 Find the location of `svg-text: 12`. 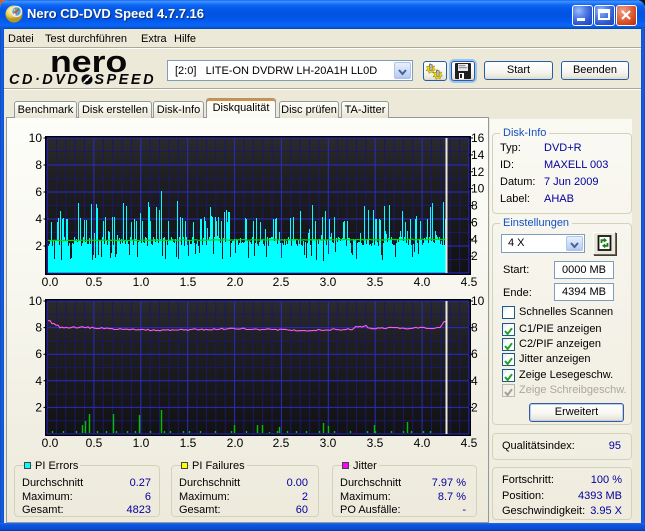

svg-text: 12 is located at coordinates (478, 172).